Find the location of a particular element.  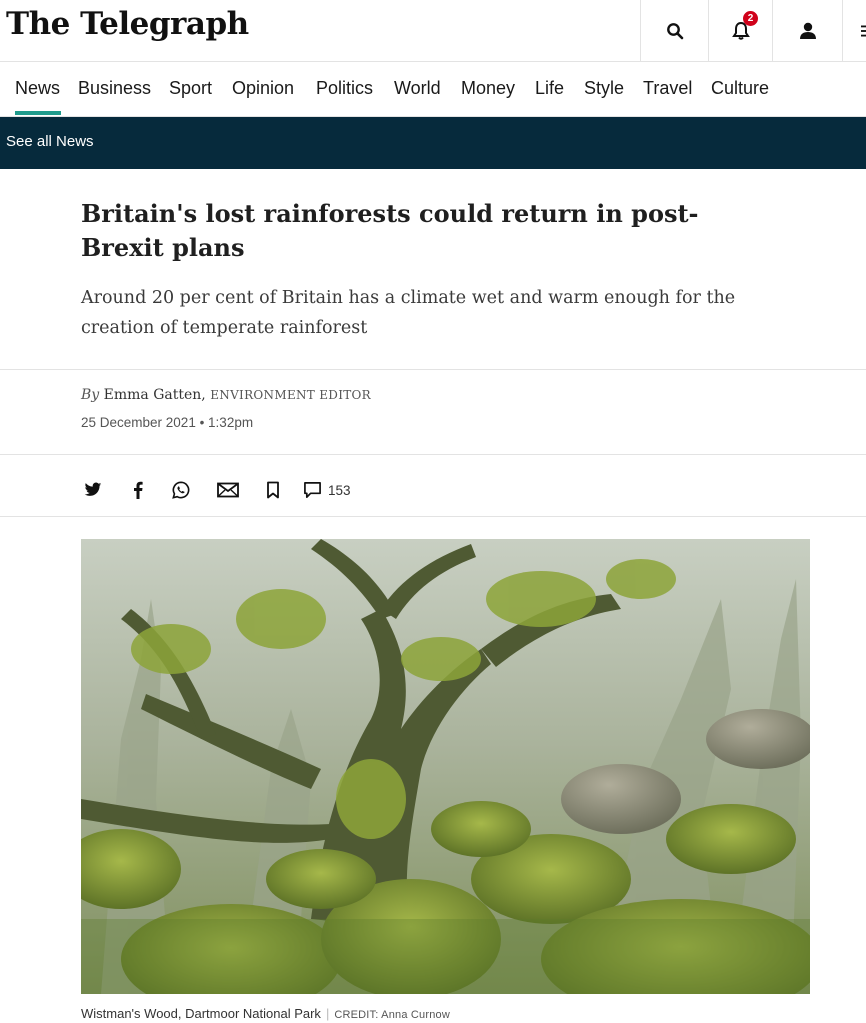

account-button is located at coordinates (807, 31).